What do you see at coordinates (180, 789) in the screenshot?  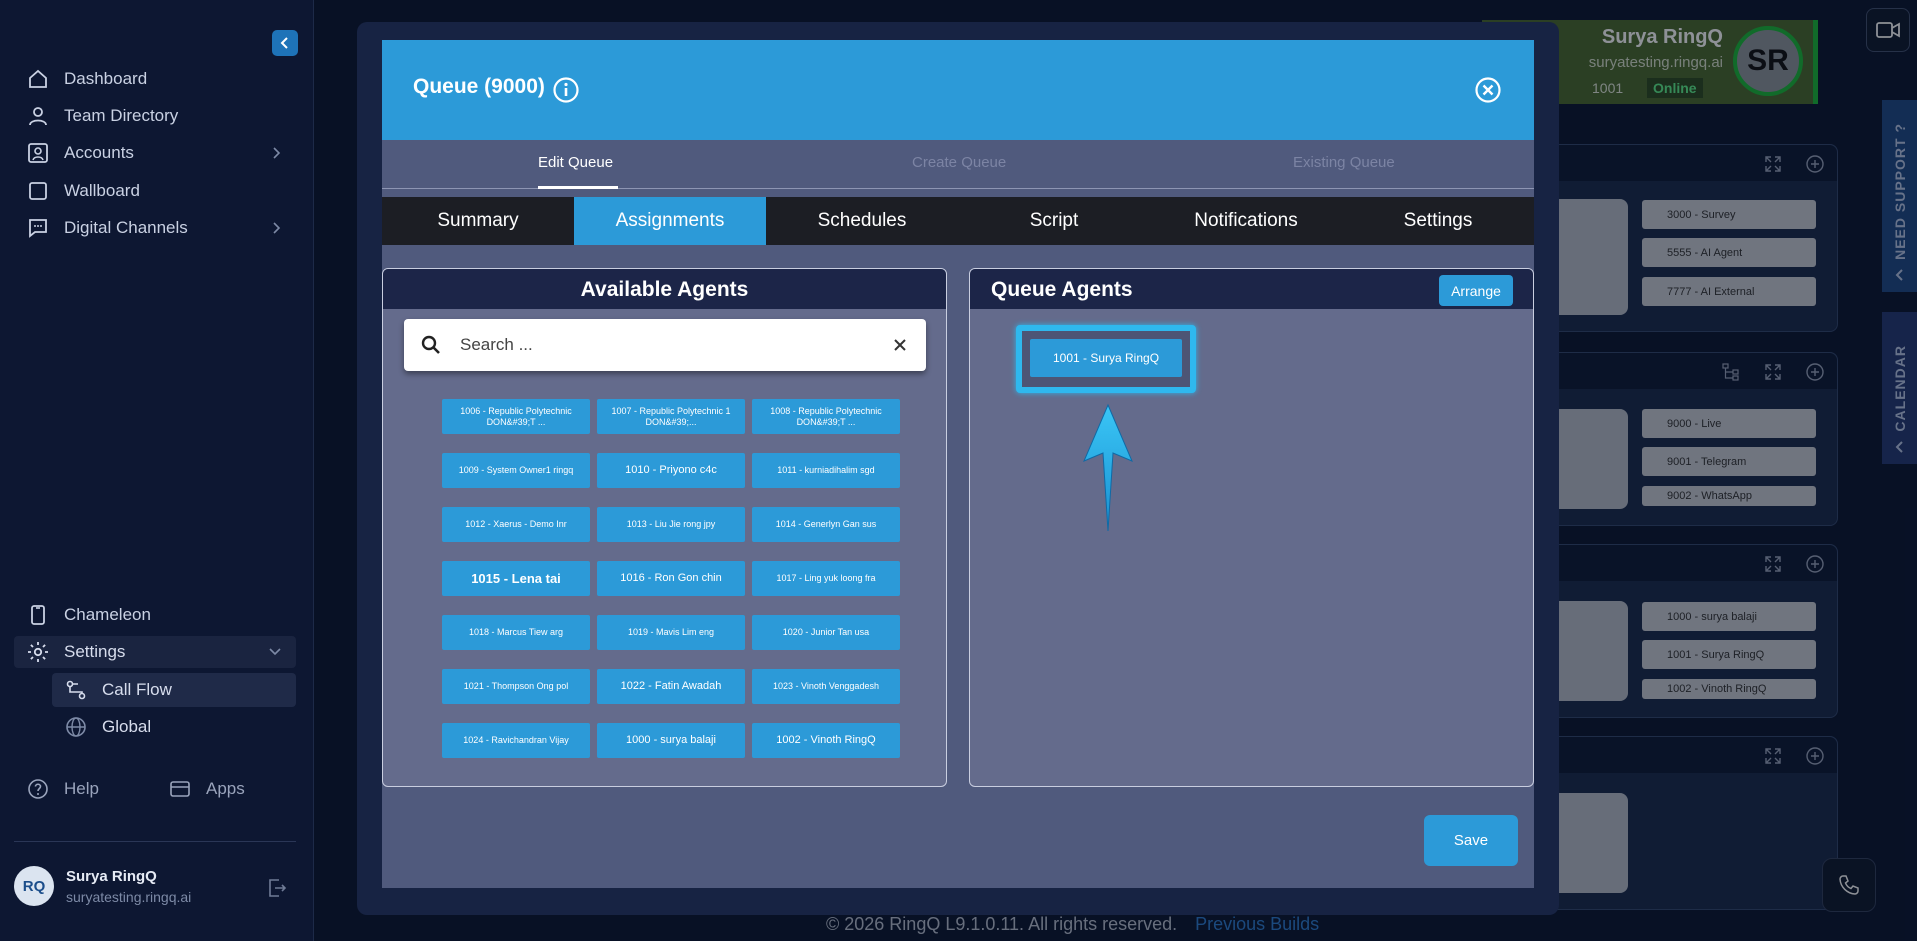 I see `apps-icon` at bounding box center [180, 789].